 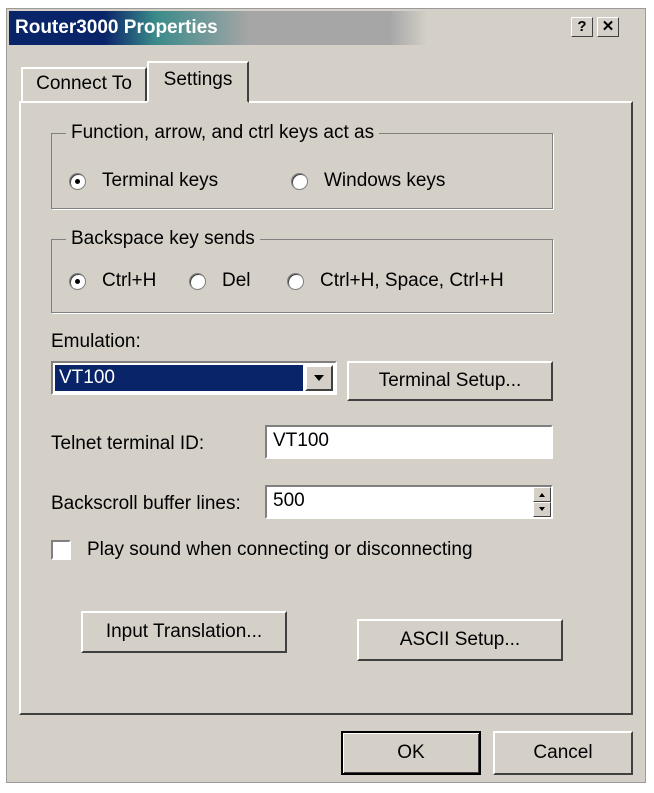 What do you see at coordinates (220, 281) in the screenshot?
I see `del-radio: Del` at bounding box center [220, 281].